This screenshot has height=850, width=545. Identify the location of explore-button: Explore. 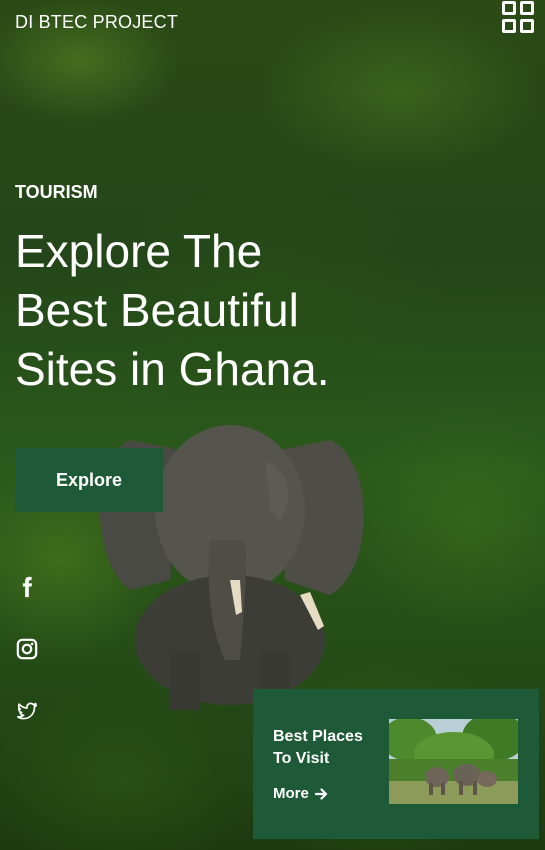
(89, 480).